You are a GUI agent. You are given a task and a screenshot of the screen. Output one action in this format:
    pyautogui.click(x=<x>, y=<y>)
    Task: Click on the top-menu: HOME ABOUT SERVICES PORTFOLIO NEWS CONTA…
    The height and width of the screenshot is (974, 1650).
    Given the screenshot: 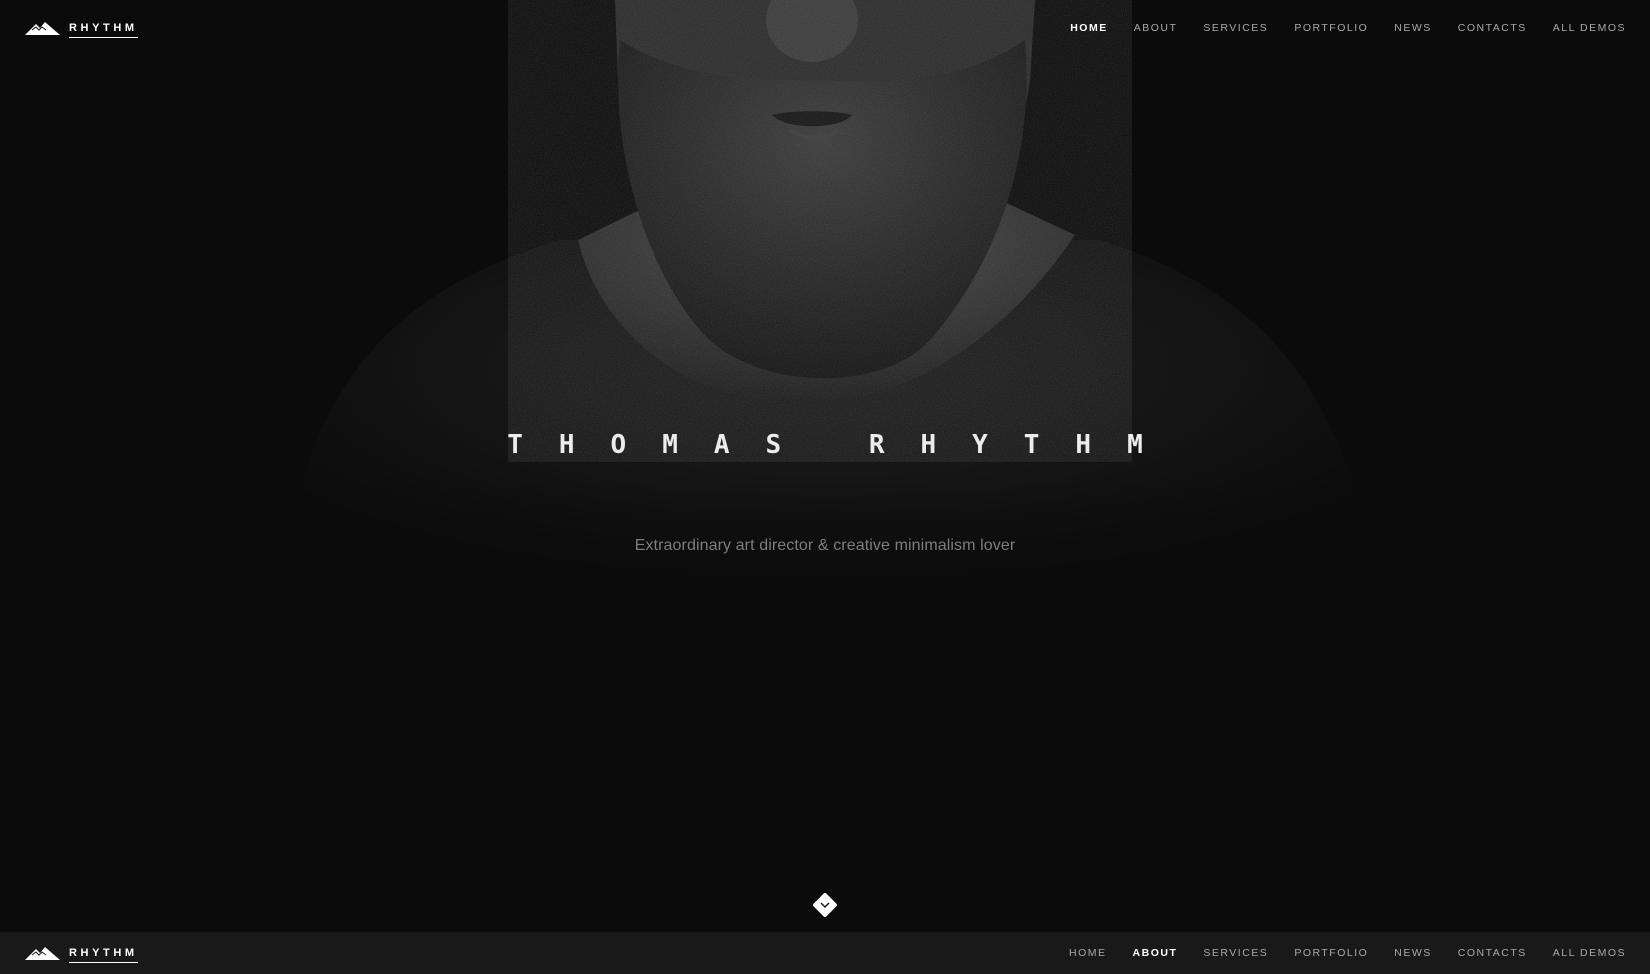 What is the action you would take?
    pyautogui.click(x=1335, y=28)
    